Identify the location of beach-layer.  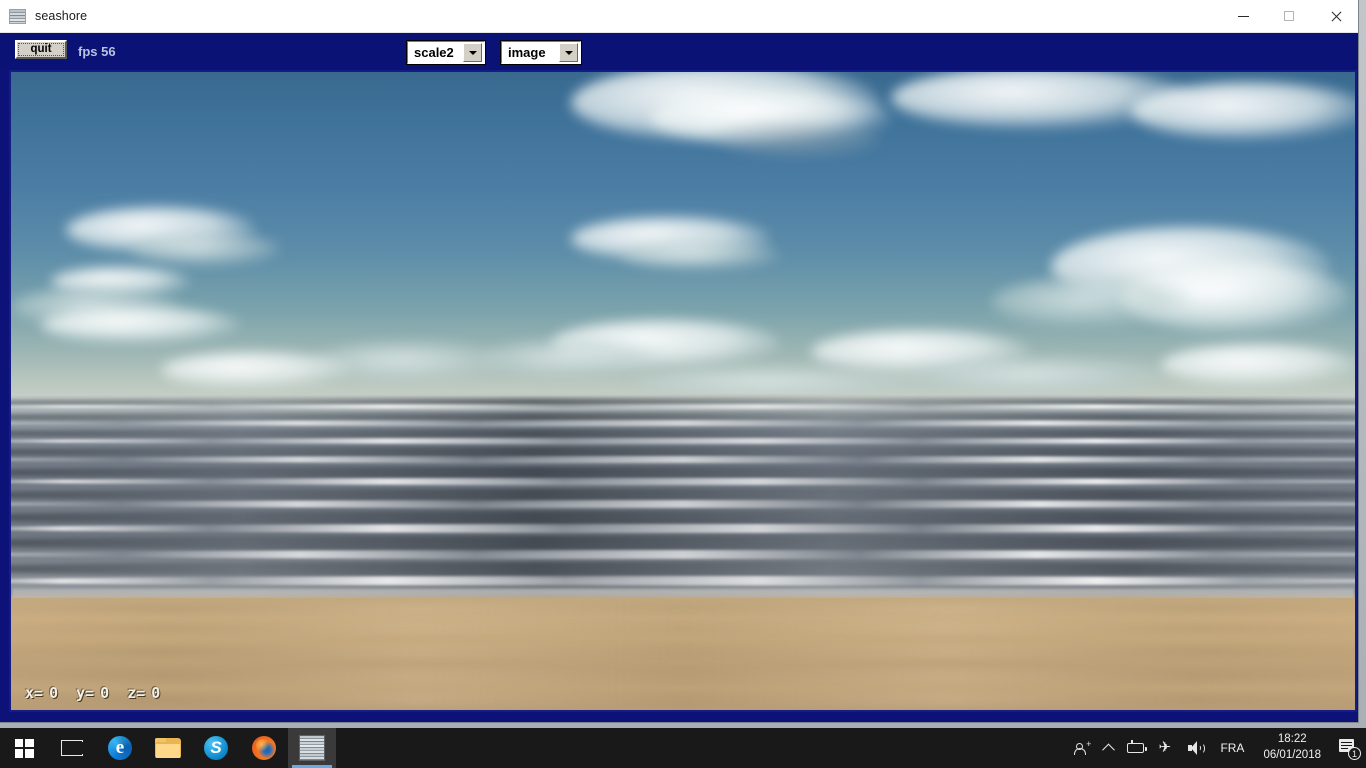
(683, 654).